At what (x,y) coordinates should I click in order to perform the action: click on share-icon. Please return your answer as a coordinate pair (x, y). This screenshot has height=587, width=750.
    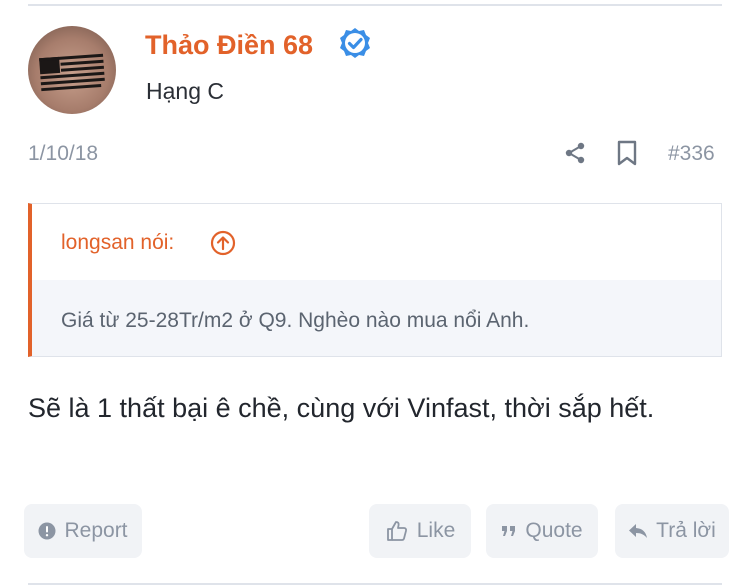
    Looking at the image, I should click on (575, 153).